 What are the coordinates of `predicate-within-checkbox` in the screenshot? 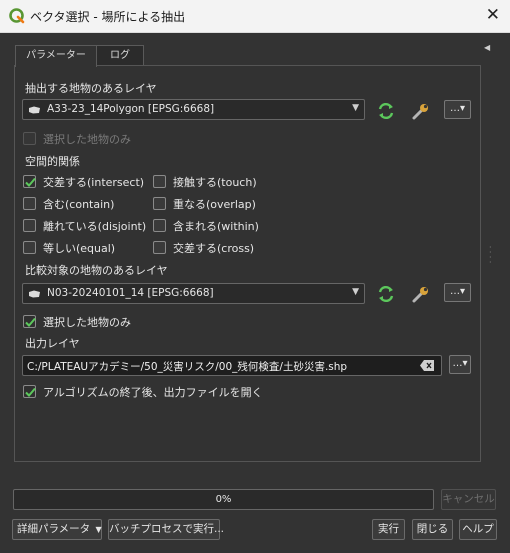 It's located at (159, 225).